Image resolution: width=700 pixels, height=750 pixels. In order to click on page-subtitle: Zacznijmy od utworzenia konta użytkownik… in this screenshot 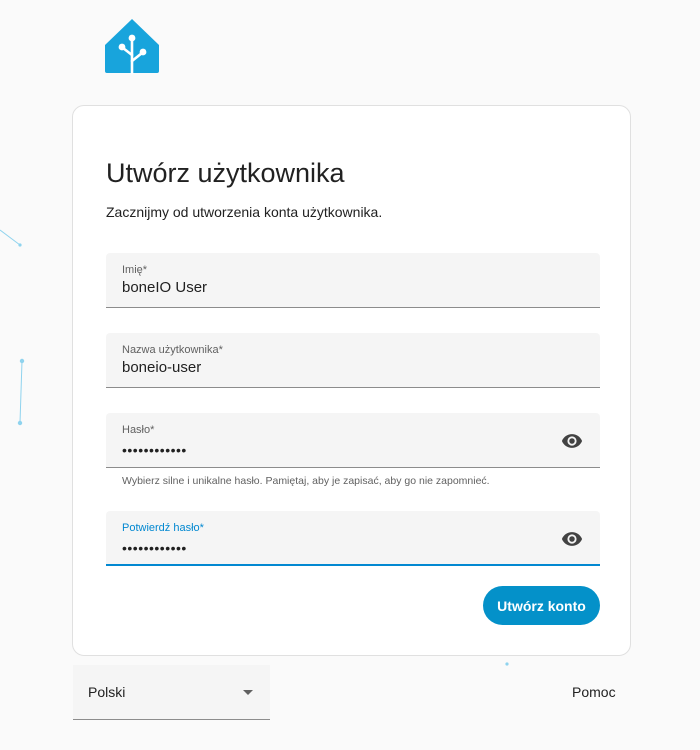, I will do `click(244, 212)`.